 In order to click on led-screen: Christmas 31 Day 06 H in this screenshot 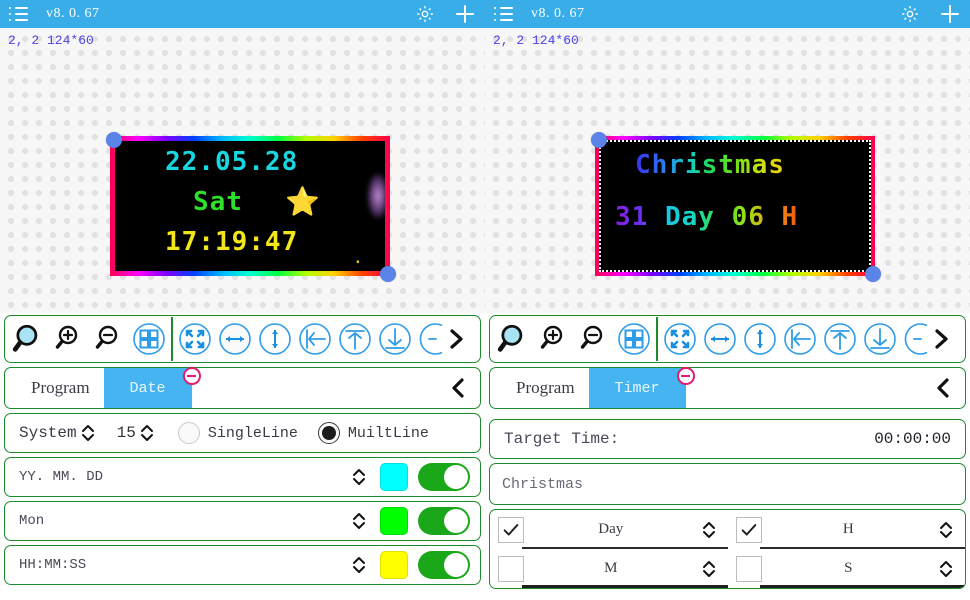, I will do `click(735, 206)`.